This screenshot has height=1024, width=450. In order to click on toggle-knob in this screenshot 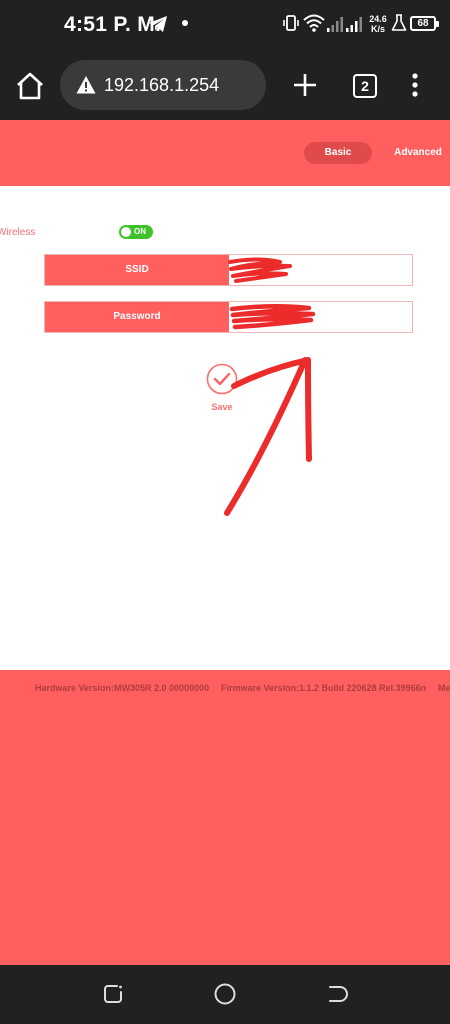, I will do `click(126, 232)`.